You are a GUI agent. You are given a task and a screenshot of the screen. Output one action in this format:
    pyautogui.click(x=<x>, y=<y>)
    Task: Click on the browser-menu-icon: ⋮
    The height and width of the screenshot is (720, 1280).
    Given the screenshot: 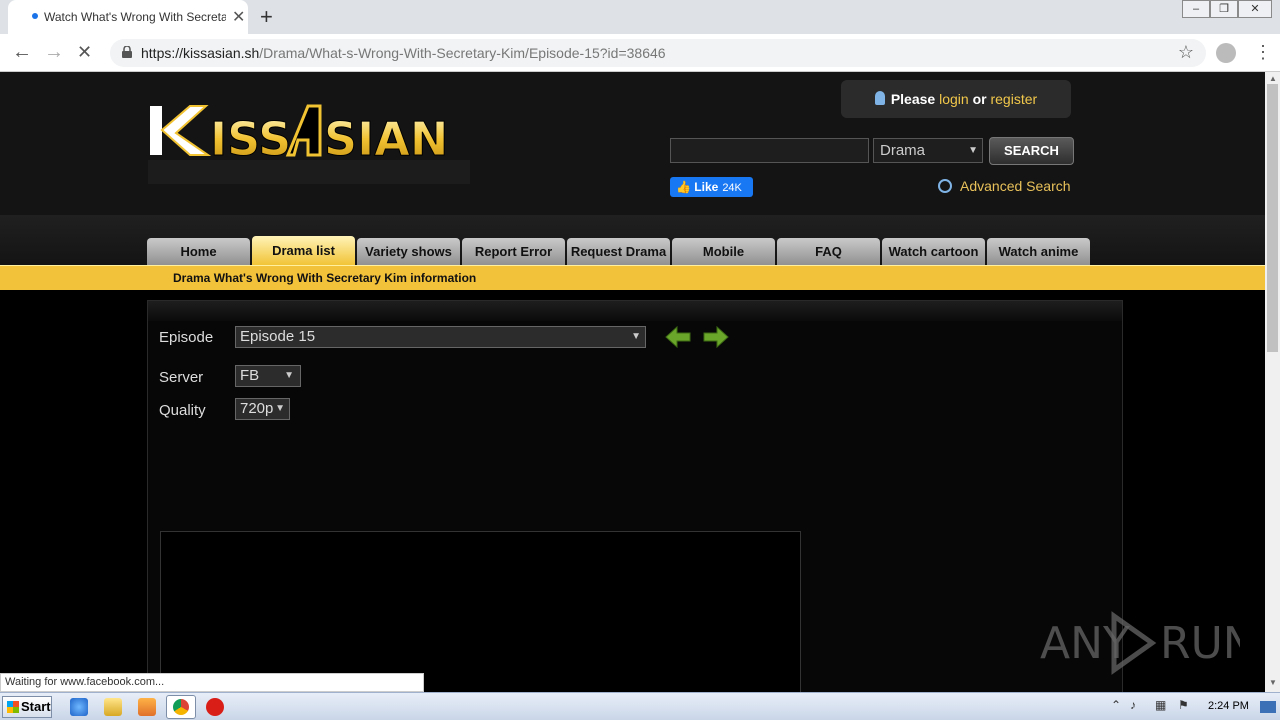 What is the action you would take?
    pyautogui.click(x=1263, y=52)
    